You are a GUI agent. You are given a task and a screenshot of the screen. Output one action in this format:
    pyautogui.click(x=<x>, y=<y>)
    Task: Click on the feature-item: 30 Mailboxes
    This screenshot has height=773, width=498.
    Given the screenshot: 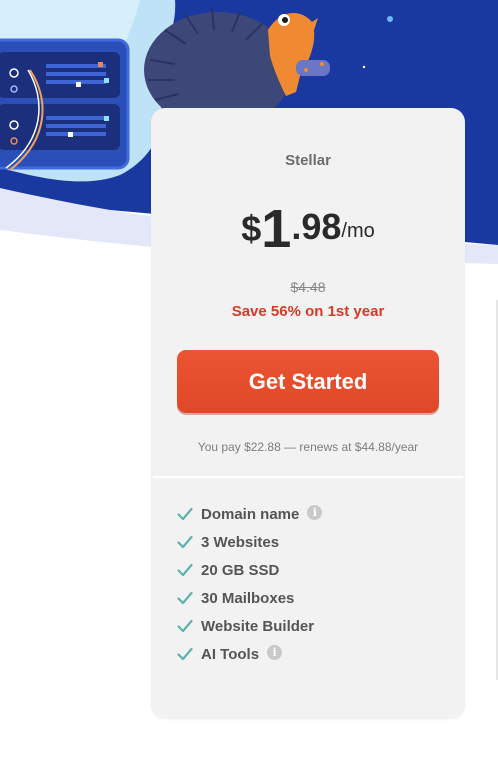 What is the action you would take?
    pyautogui.click(x=249, y=598)
    